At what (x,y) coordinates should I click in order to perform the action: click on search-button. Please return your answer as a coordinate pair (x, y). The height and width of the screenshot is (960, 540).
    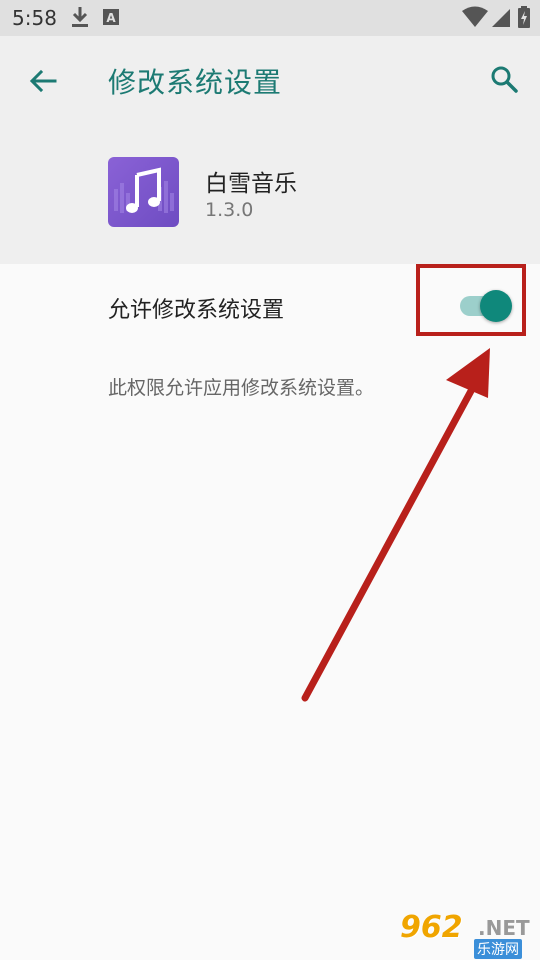
    Looking at the image, I should click on (504, 79).